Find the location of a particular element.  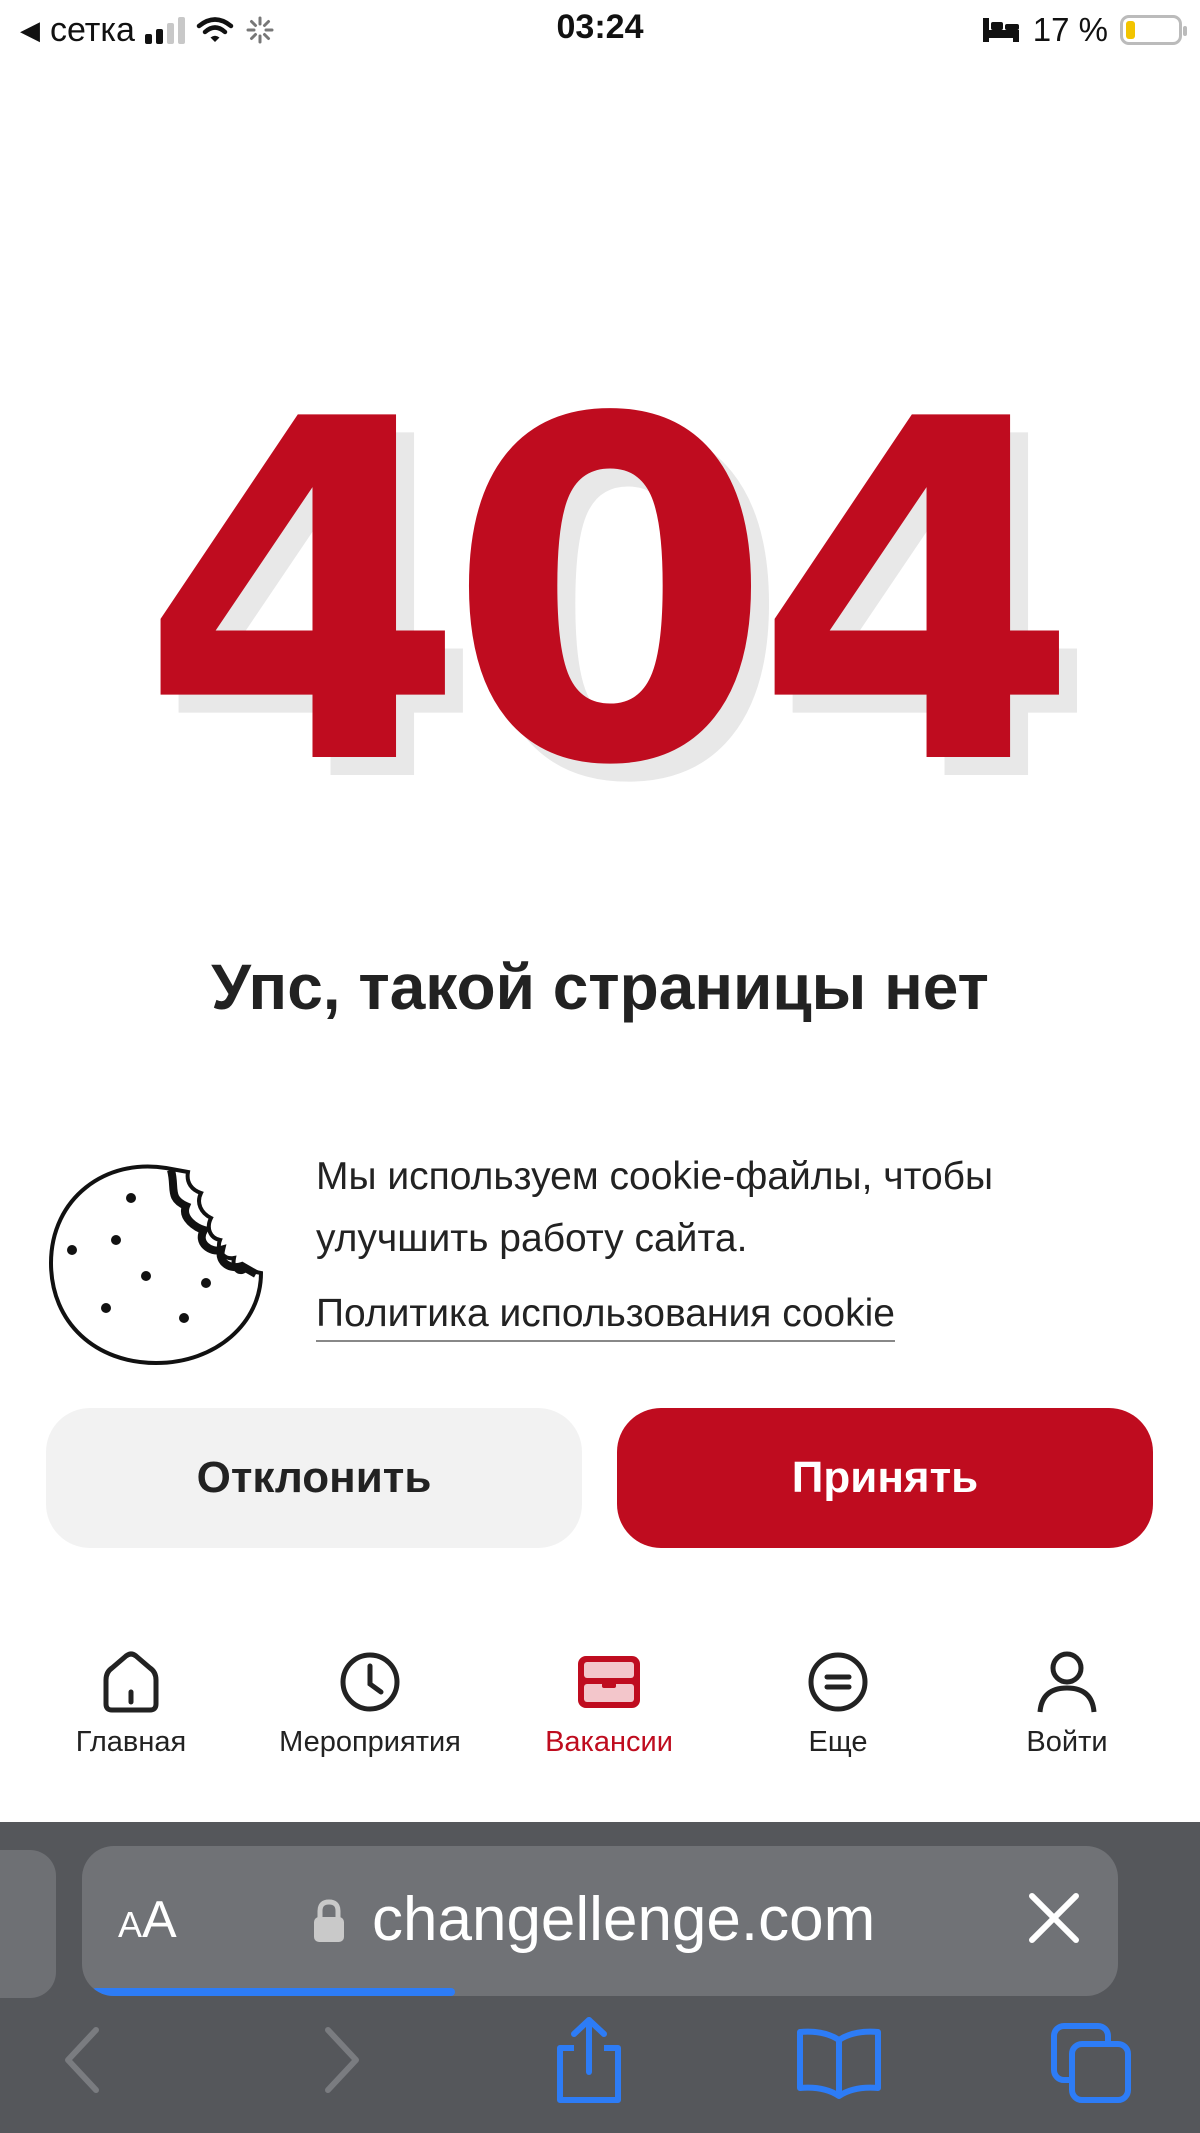

text-size-big-glyph: A is located at coordinates (159, 1920).